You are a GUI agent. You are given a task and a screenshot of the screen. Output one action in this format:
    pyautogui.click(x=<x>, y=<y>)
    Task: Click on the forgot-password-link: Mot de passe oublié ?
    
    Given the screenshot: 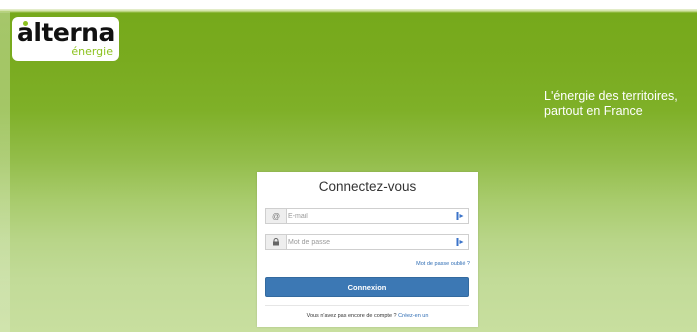 What is the action you would take?
    pyautogui.click(x=443, y=264)
    